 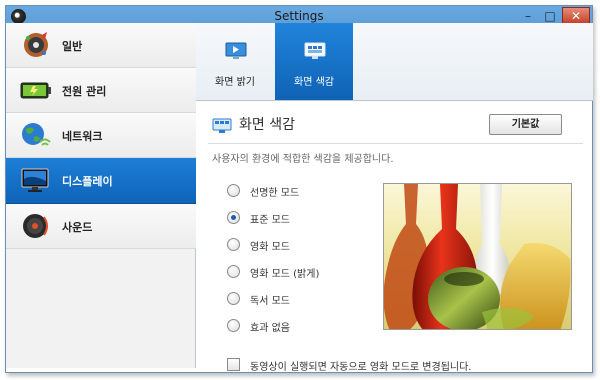 I want to click on sidebar-item-label: 일반, so click(x=72, y=46).